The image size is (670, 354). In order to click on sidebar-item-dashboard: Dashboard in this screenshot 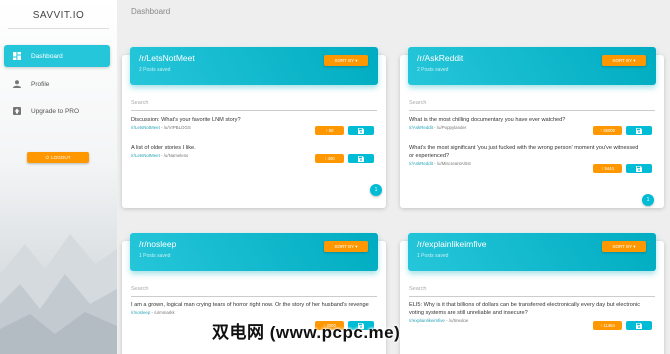, I will do `click(57, 56)`.